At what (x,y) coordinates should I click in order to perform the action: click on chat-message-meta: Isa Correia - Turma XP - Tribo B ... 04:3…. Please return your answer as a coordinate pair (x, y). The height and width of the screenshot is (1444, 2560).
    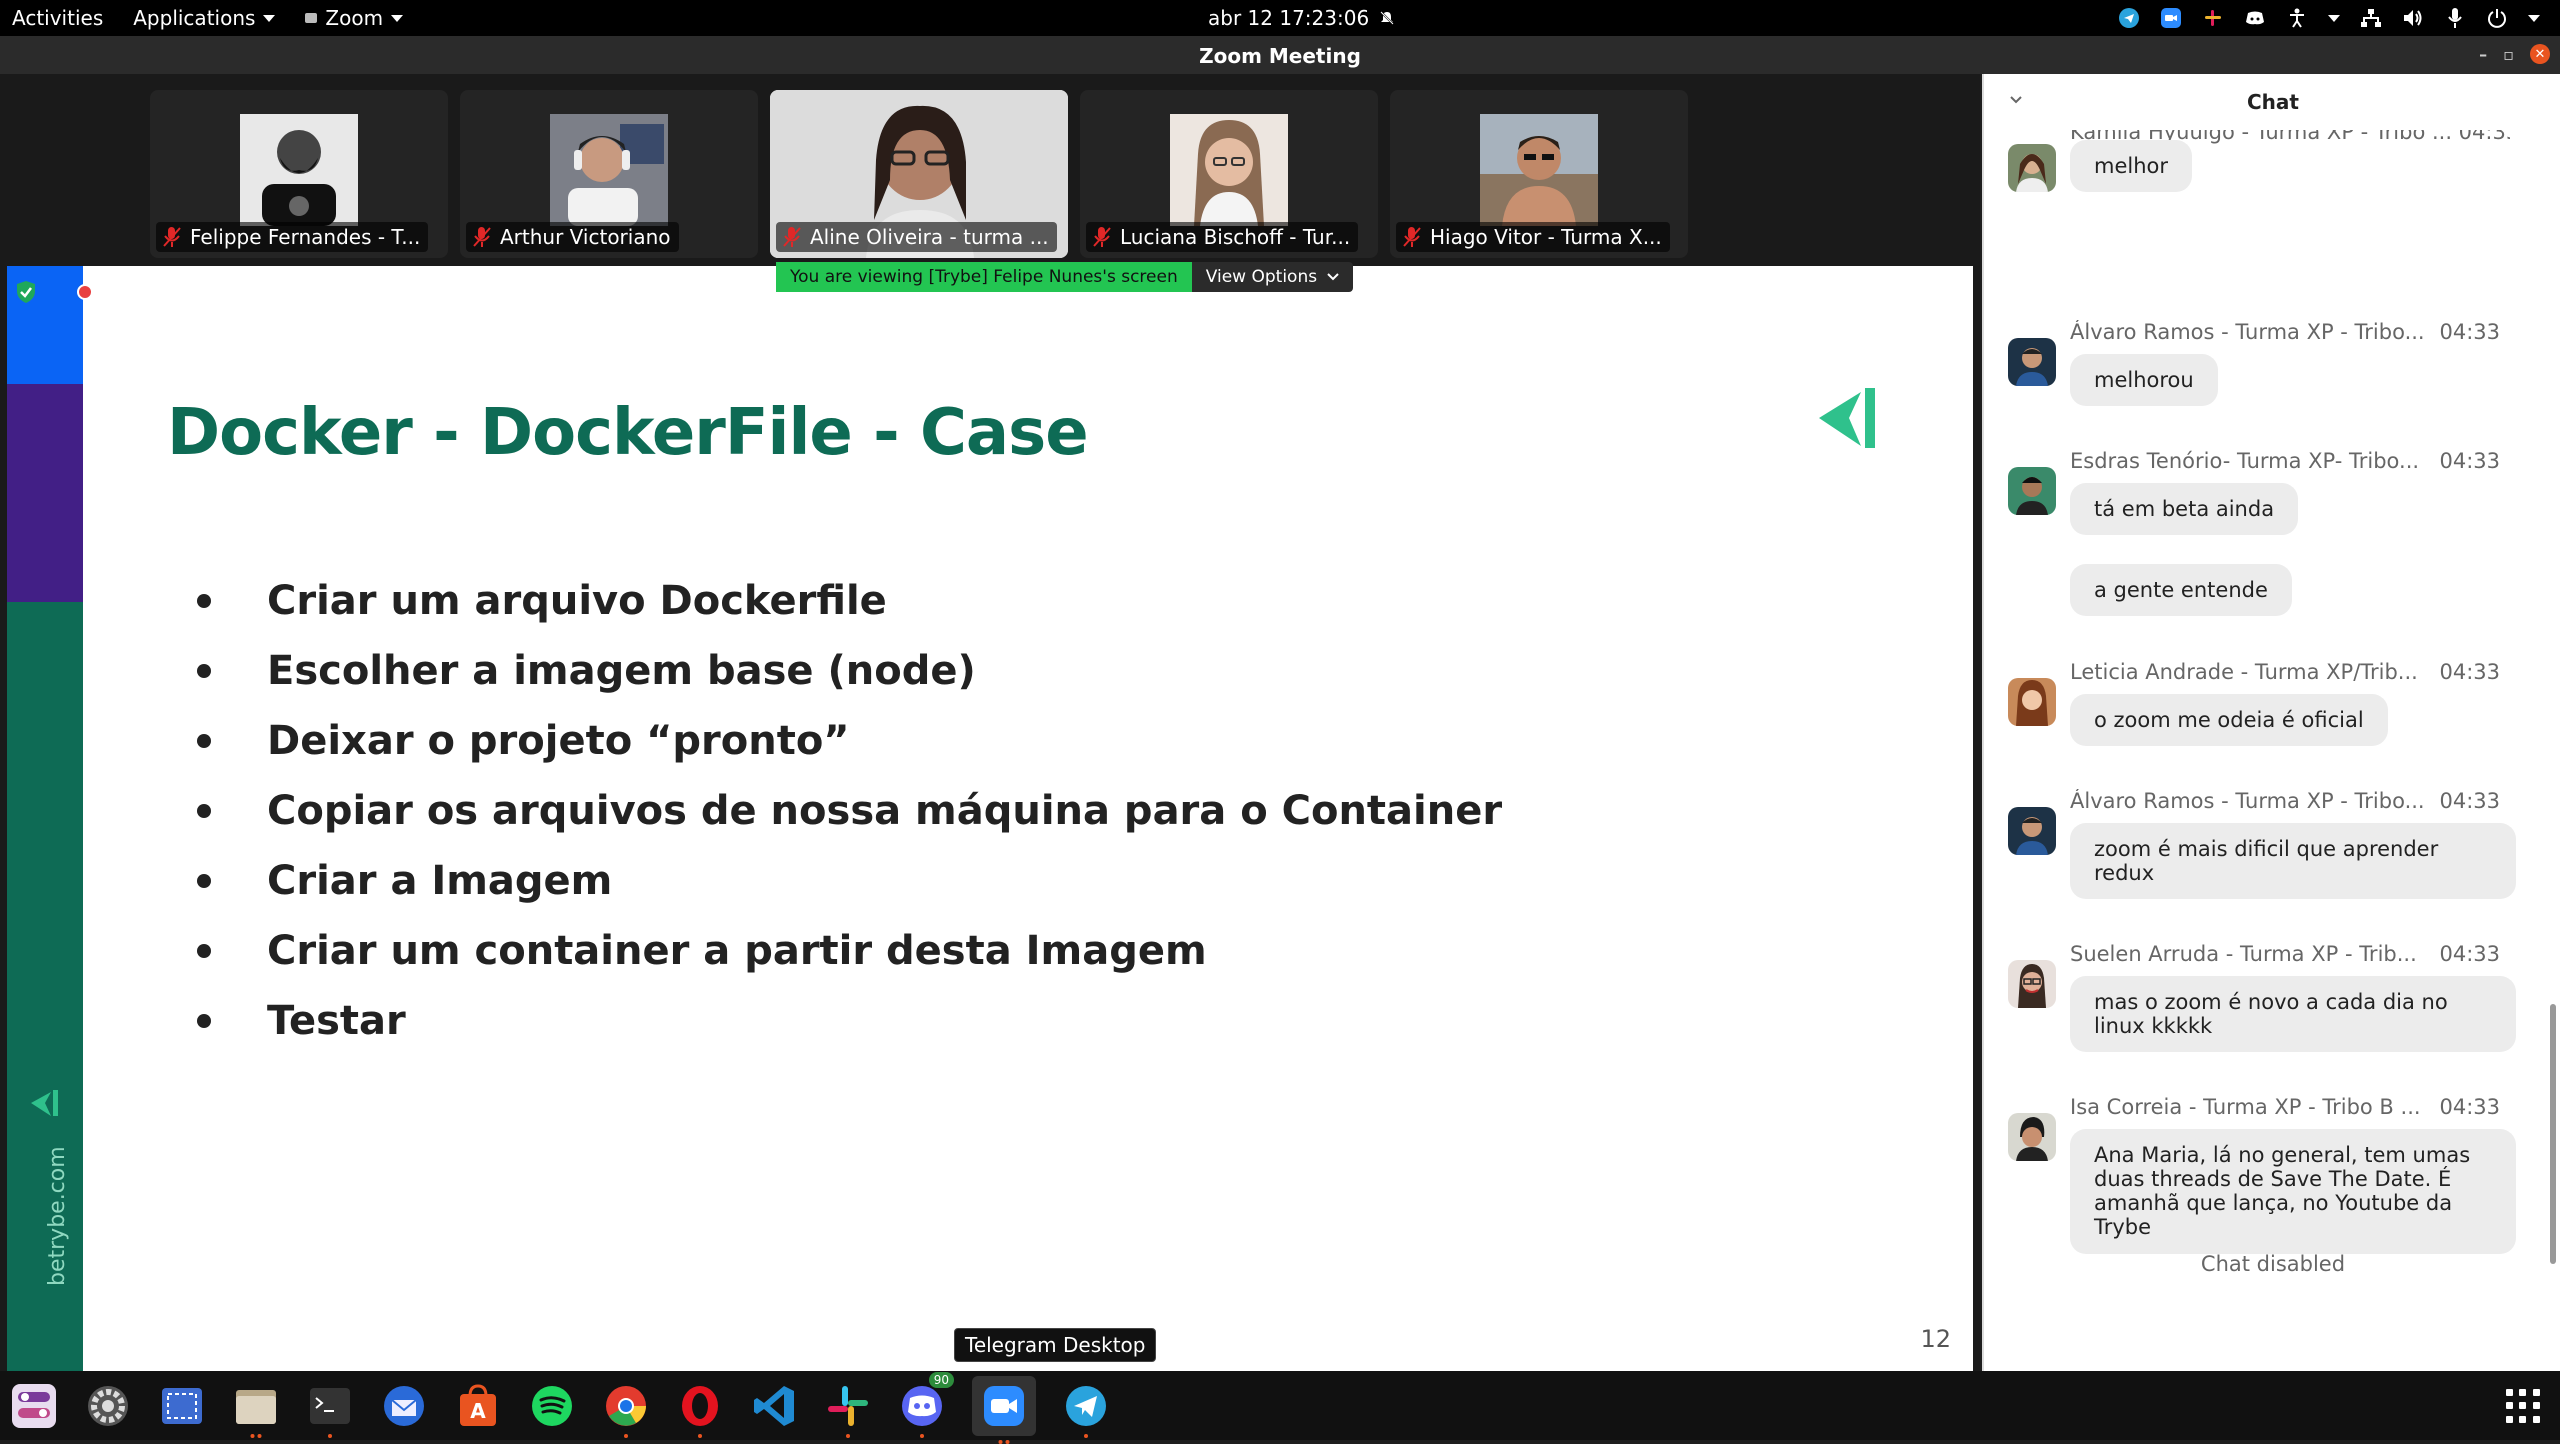
    Looking at the image, I should click on (2285, 1107).